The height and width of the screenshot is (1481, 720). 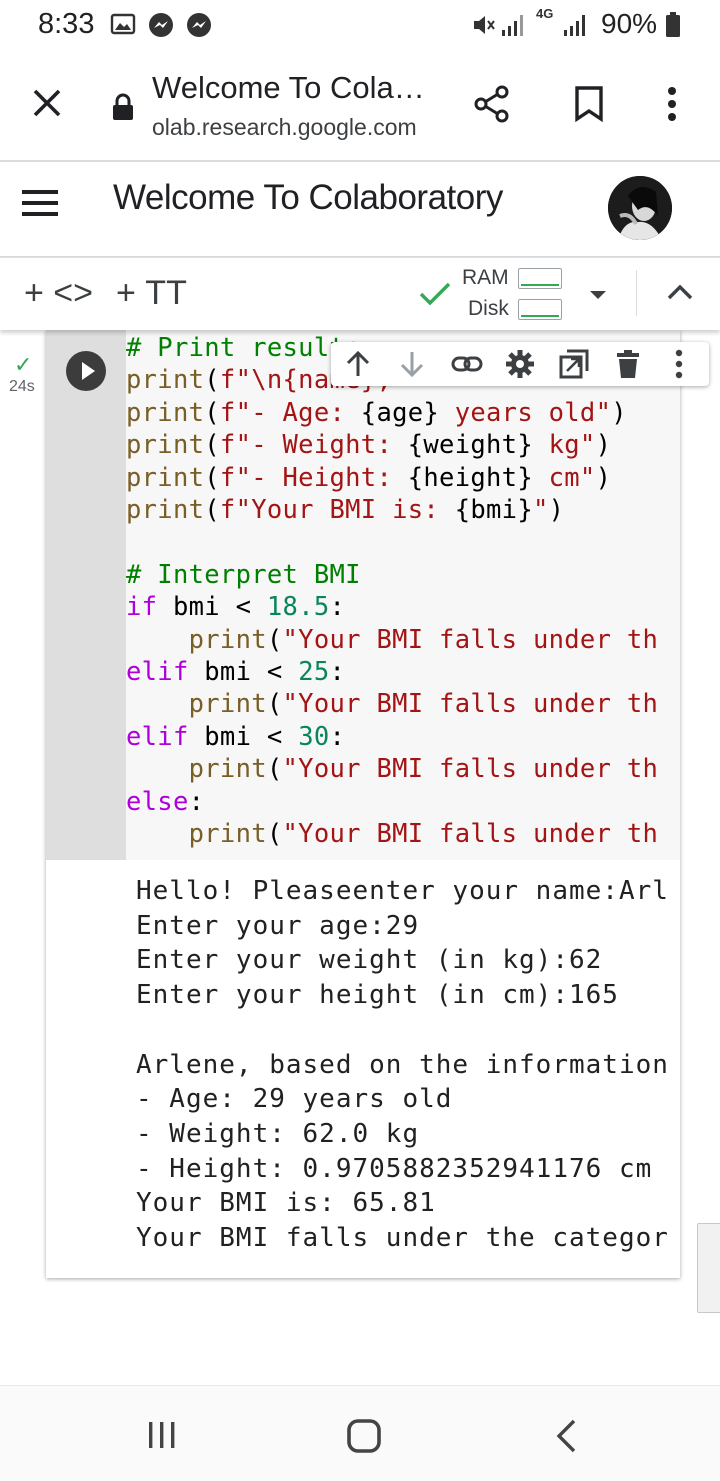 I want to click on add-text-cell-button: + ТТ, so click(x=151, y=293).